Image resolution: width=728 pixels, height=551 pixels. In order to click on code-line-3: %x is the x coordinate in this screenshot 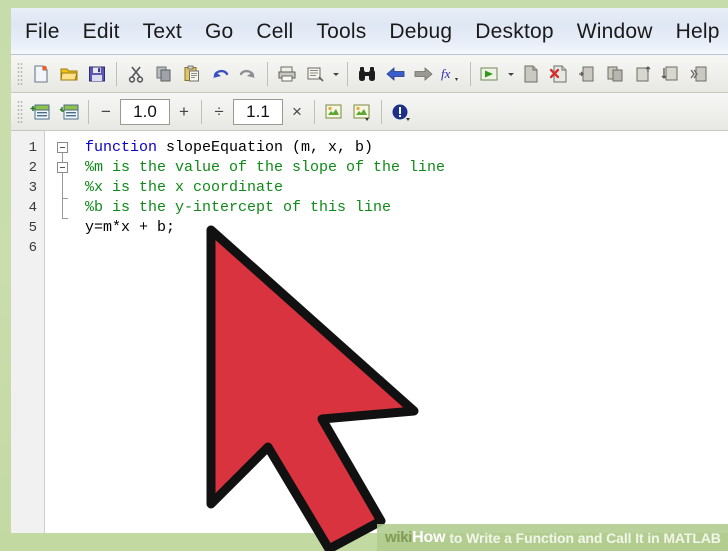, I will do `click(184, 187)`.